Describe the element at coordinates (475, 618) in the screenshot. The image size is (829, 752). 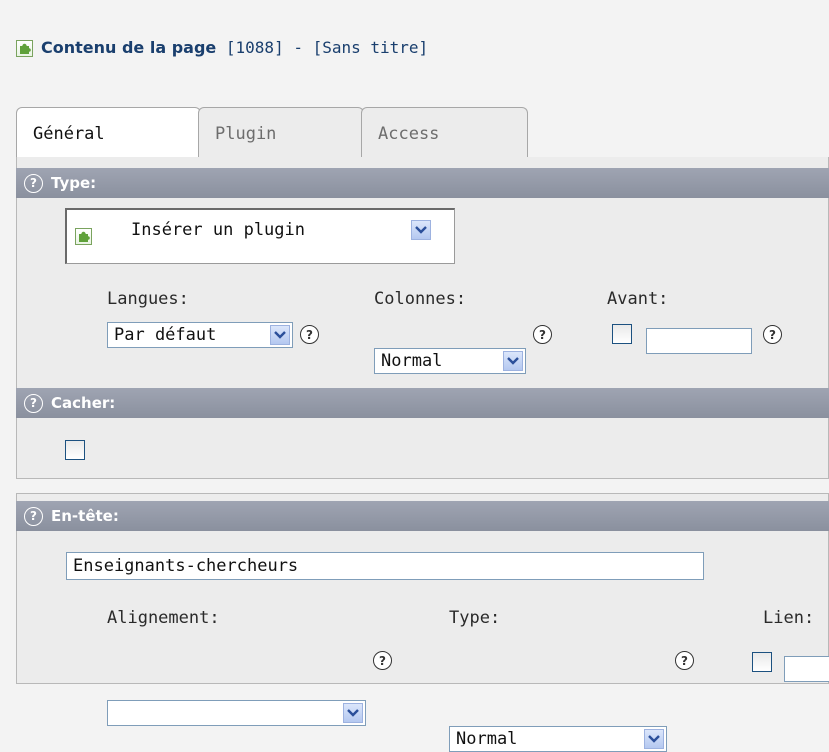
I see `entete-type-label: Type:` at that location.